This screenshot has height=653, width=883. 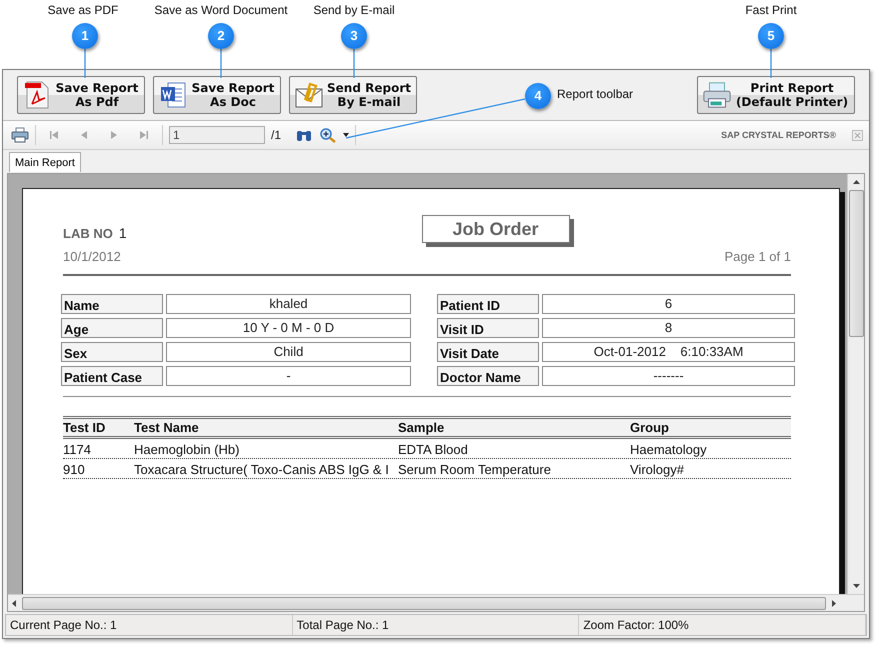 I want to click on table-cell-text: Haemoglobin (Hb), so click(x=187, y=449).